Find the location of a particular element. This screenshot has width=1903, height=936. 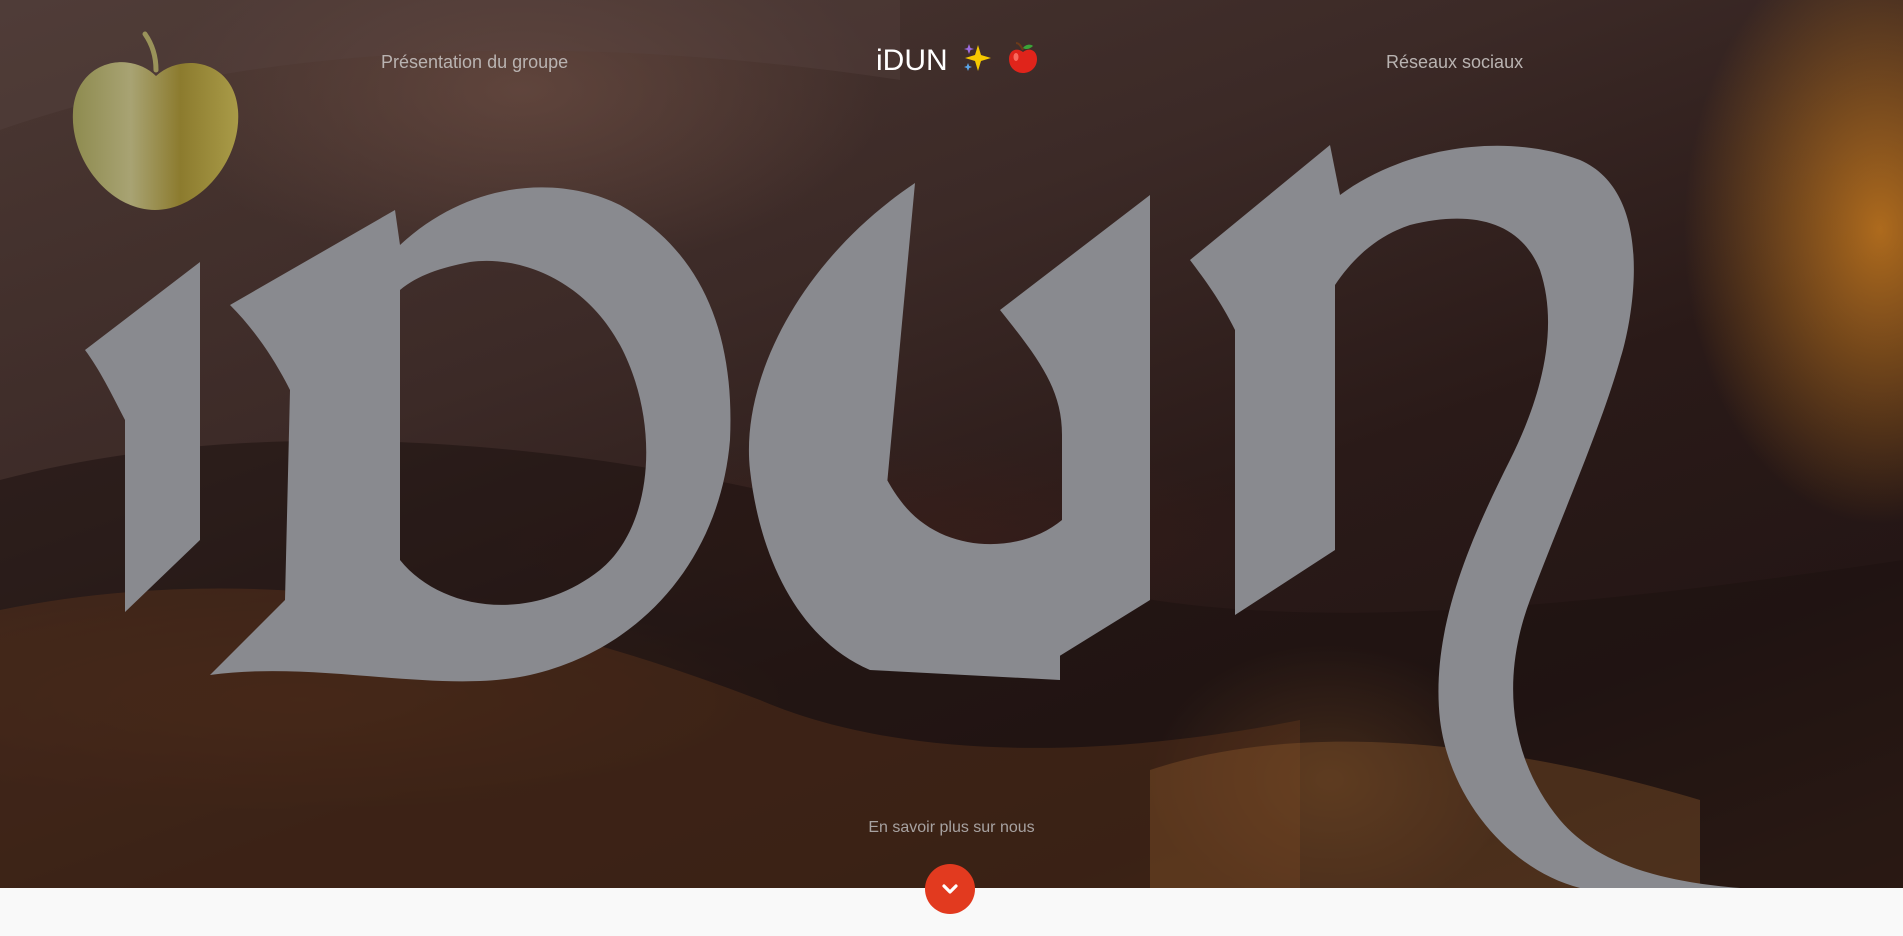

nav-link-group-presentation: Présentation du groupe is located at coordinates (474, 62).